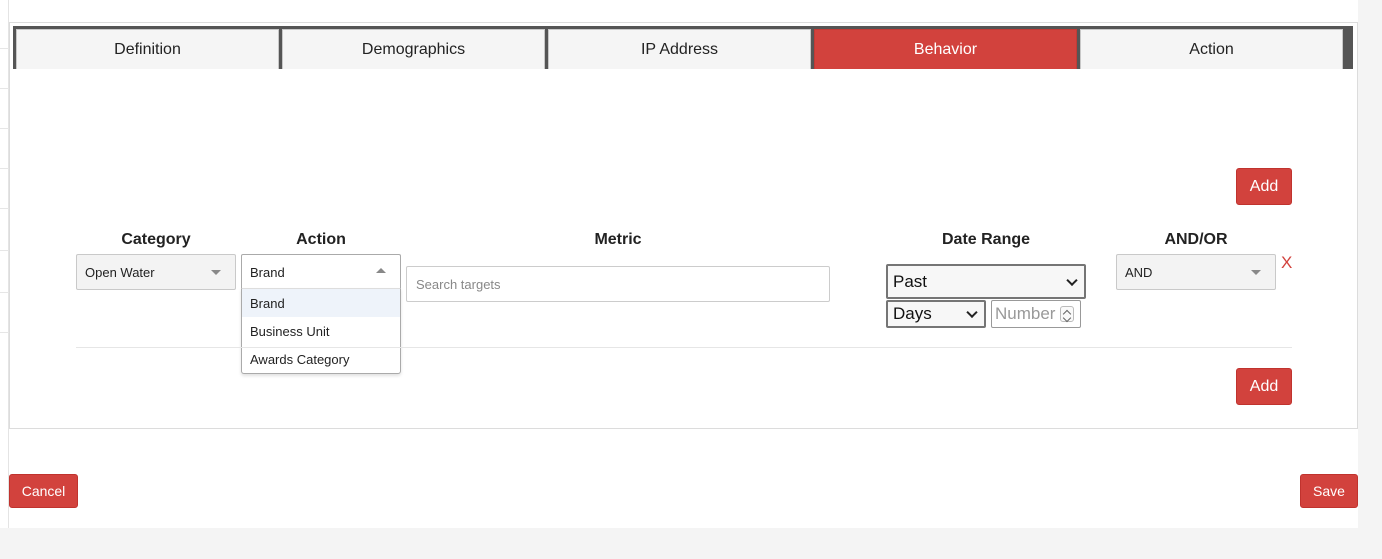 Image resolution: width=1382 pixels, height=559 pixels. Describe the element at coordinates (321, 239) in the screenshot. I see `action-header: Action` at that location.